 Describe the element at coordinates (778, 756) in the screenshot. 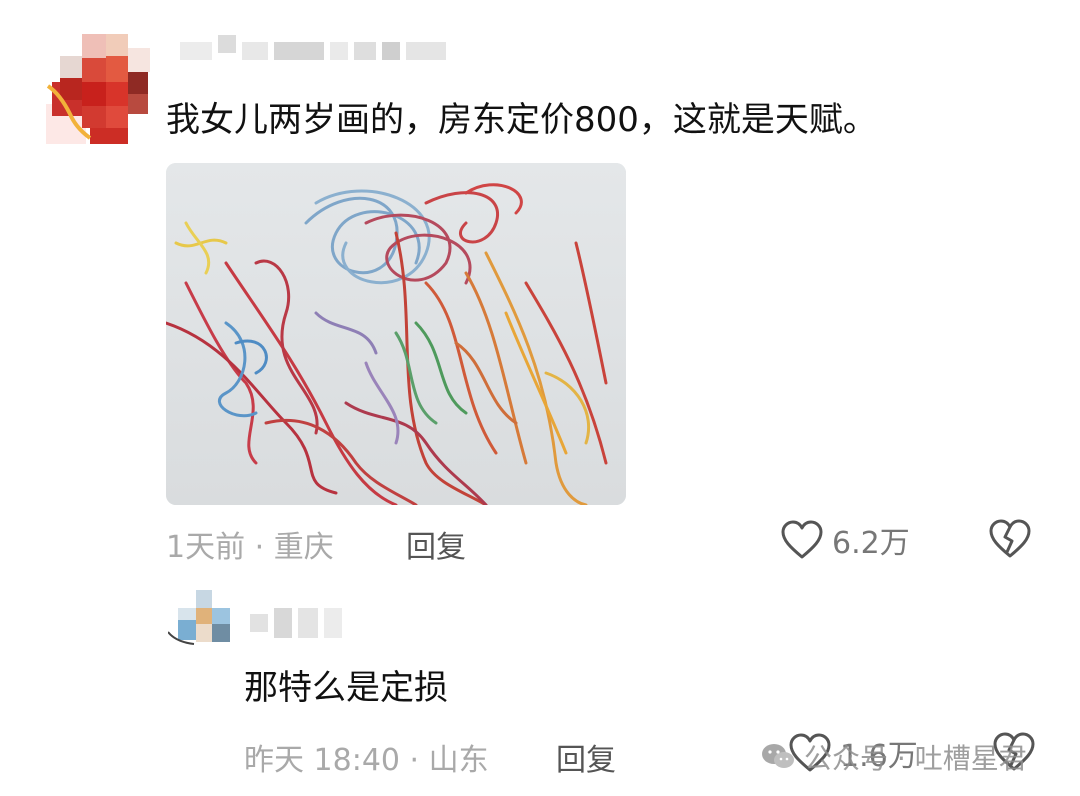

I see `wechat-icon` at that location.